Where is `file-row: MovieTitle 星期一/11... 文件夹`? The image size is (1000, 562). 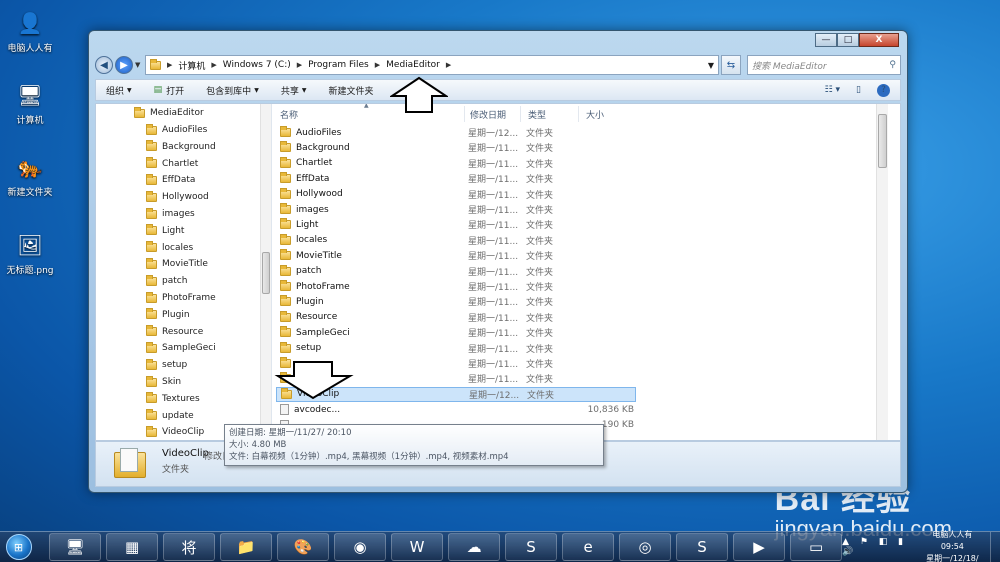
file-row: MovieTitle 星期一/11... 文件夹 is located at coordinates (456, 255).